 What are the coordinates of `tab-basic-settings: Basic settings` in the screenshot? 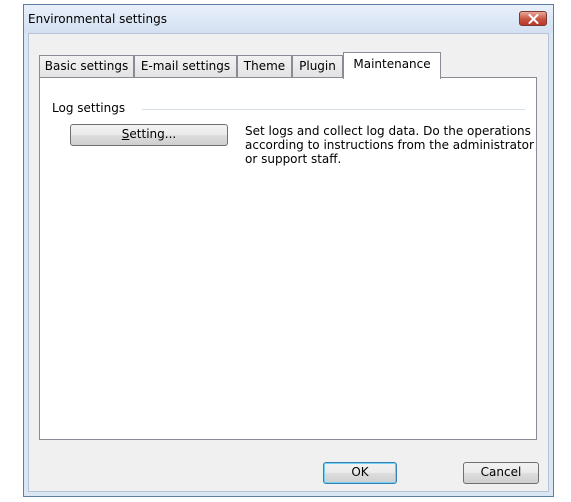 It's located at (86, 66).